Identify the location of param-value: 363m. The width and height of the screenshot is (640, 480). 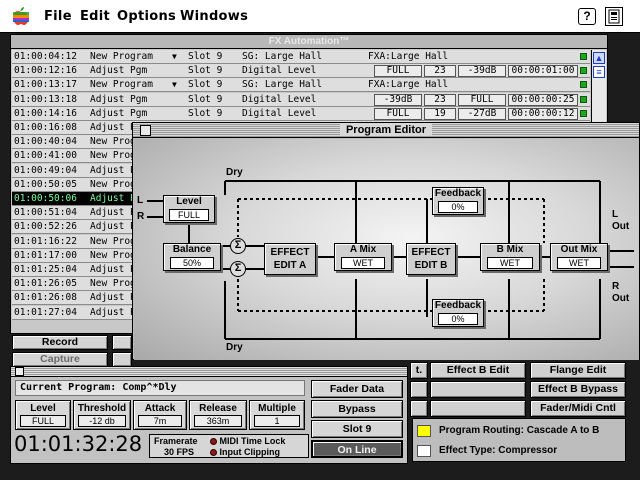
(218, 421).